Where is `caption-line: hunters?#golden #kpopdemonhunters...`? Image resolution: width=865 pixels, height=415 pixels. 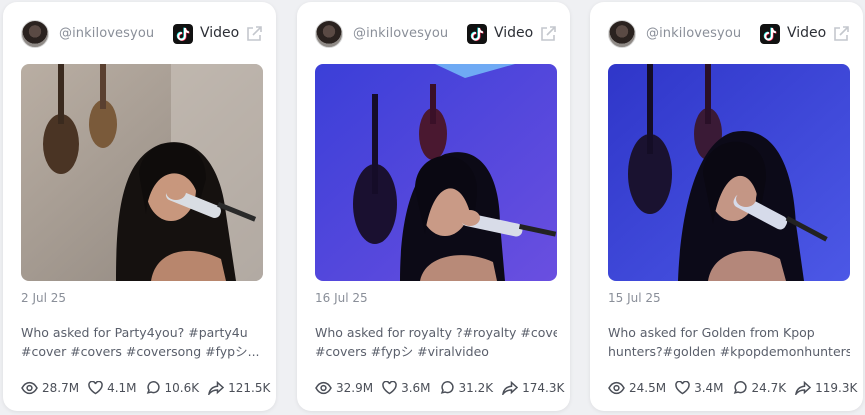
caption-line: hunters?#golden #kpopdemonhunters... is located at coordinates (729, 351).